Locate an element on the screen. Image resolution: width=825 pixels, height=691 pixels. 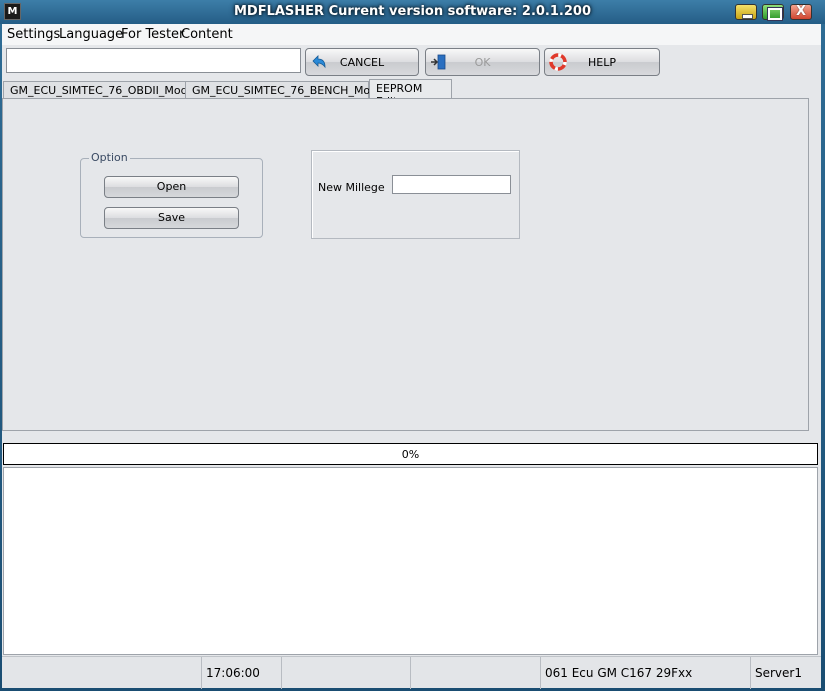
save-button: Save is located at coordinates (171, 218).